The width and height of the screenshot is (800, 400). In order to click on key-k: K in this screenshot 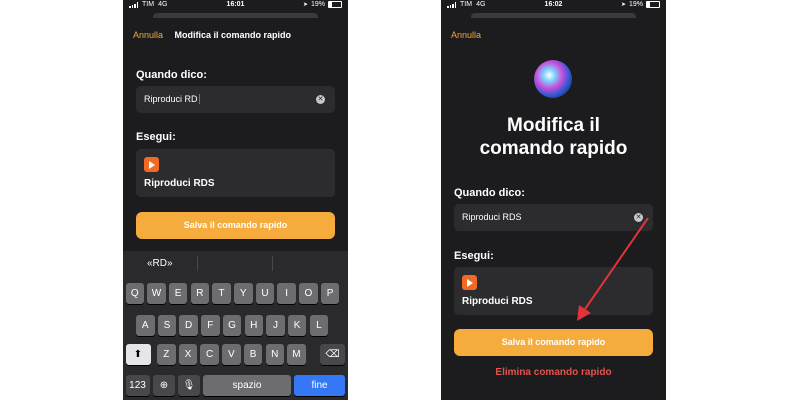, I will do `click(297, 325)`.